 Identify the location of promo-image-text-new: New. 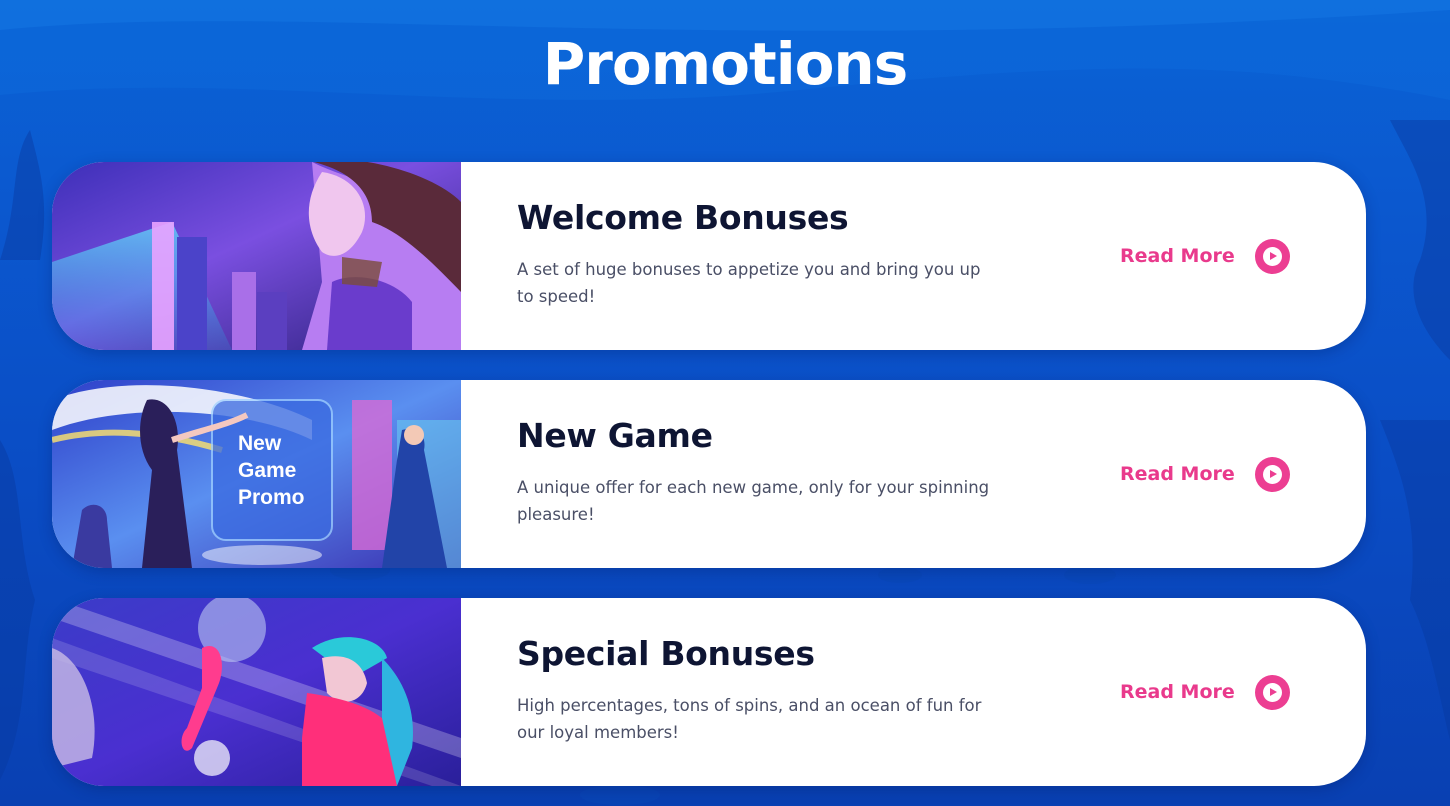
(260, 443).